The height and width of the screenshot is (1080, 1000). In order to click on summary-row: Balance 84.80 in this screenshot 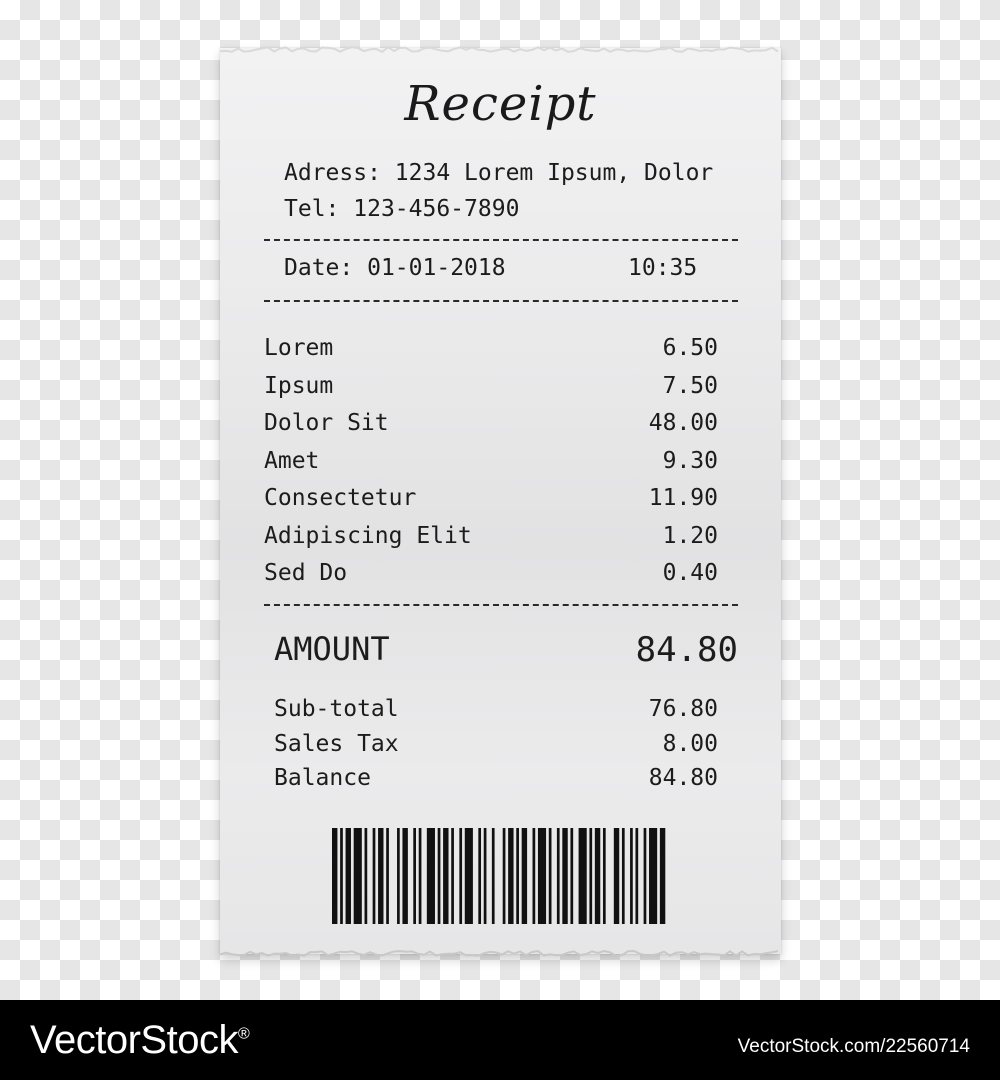, I will do `click(496, 780)`.